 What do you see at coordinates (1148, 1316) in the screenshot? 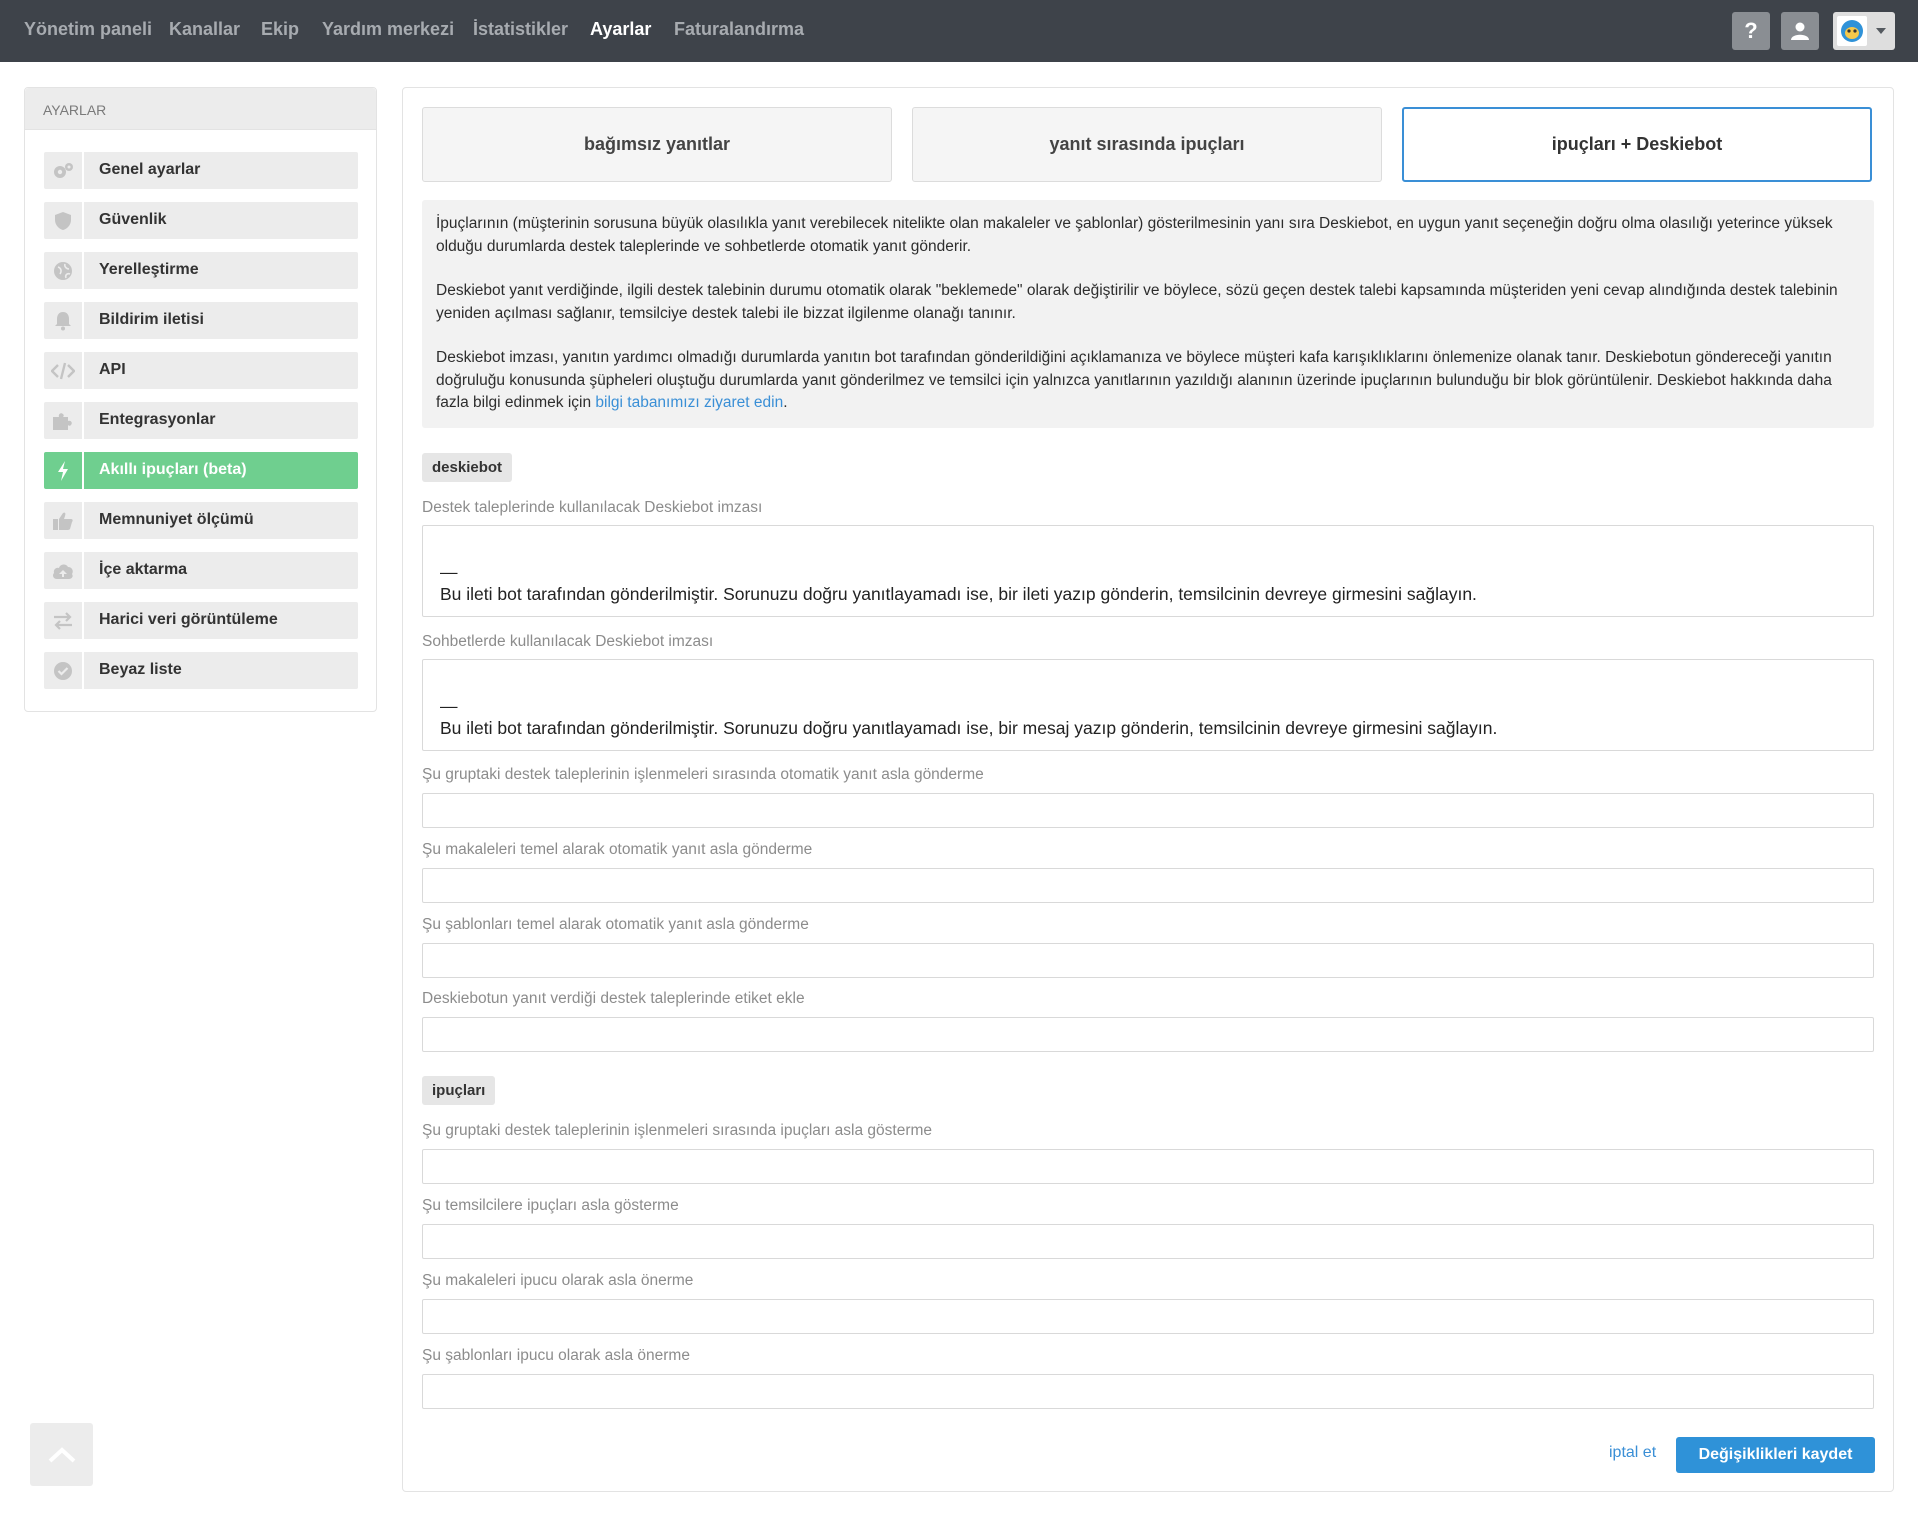
I see `hints-articles-input` at bounding box center [1148, 1316].